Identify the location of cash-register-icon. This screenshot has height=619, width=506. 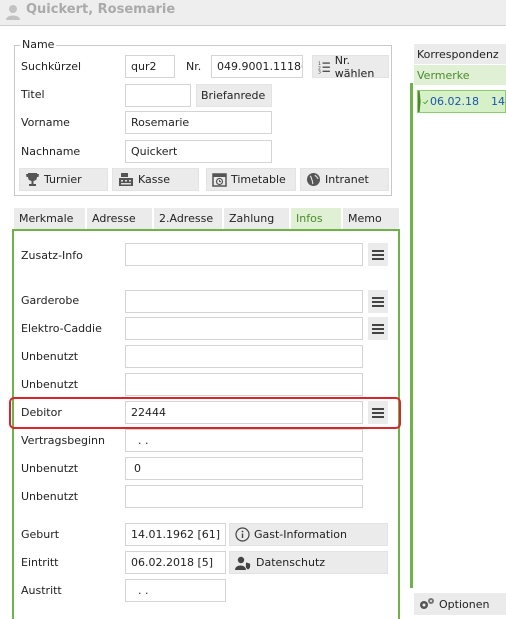
(126, 179).